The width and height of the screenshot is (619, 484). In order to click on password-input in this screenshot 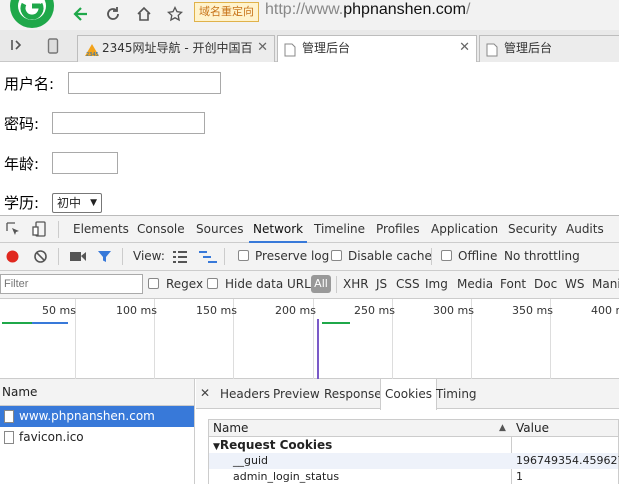, I will do `click(128, 123)`.